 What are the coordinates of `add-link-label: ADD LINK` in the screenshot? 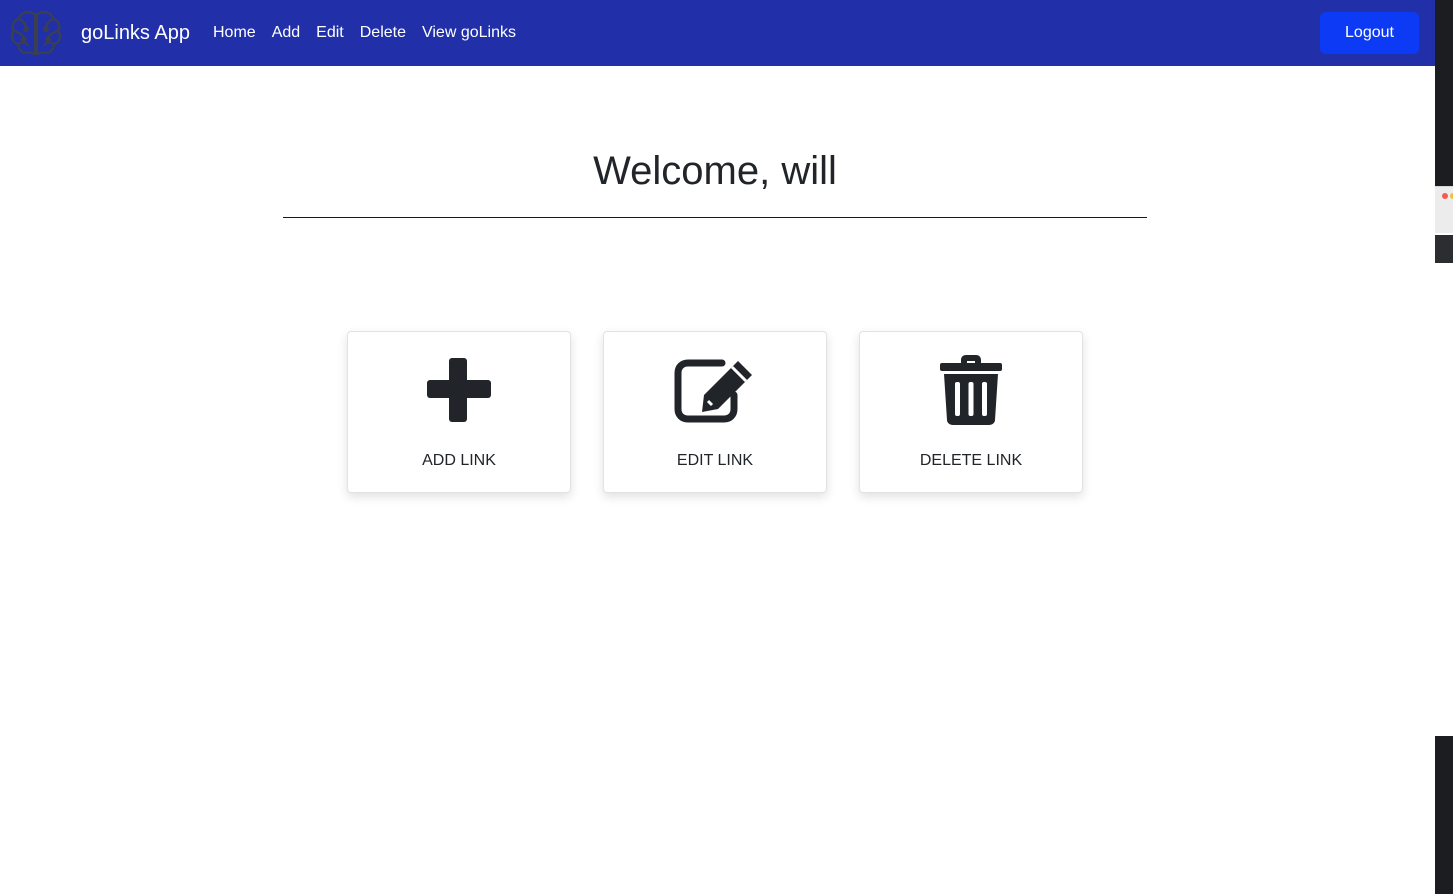 It's located at (459, 460).